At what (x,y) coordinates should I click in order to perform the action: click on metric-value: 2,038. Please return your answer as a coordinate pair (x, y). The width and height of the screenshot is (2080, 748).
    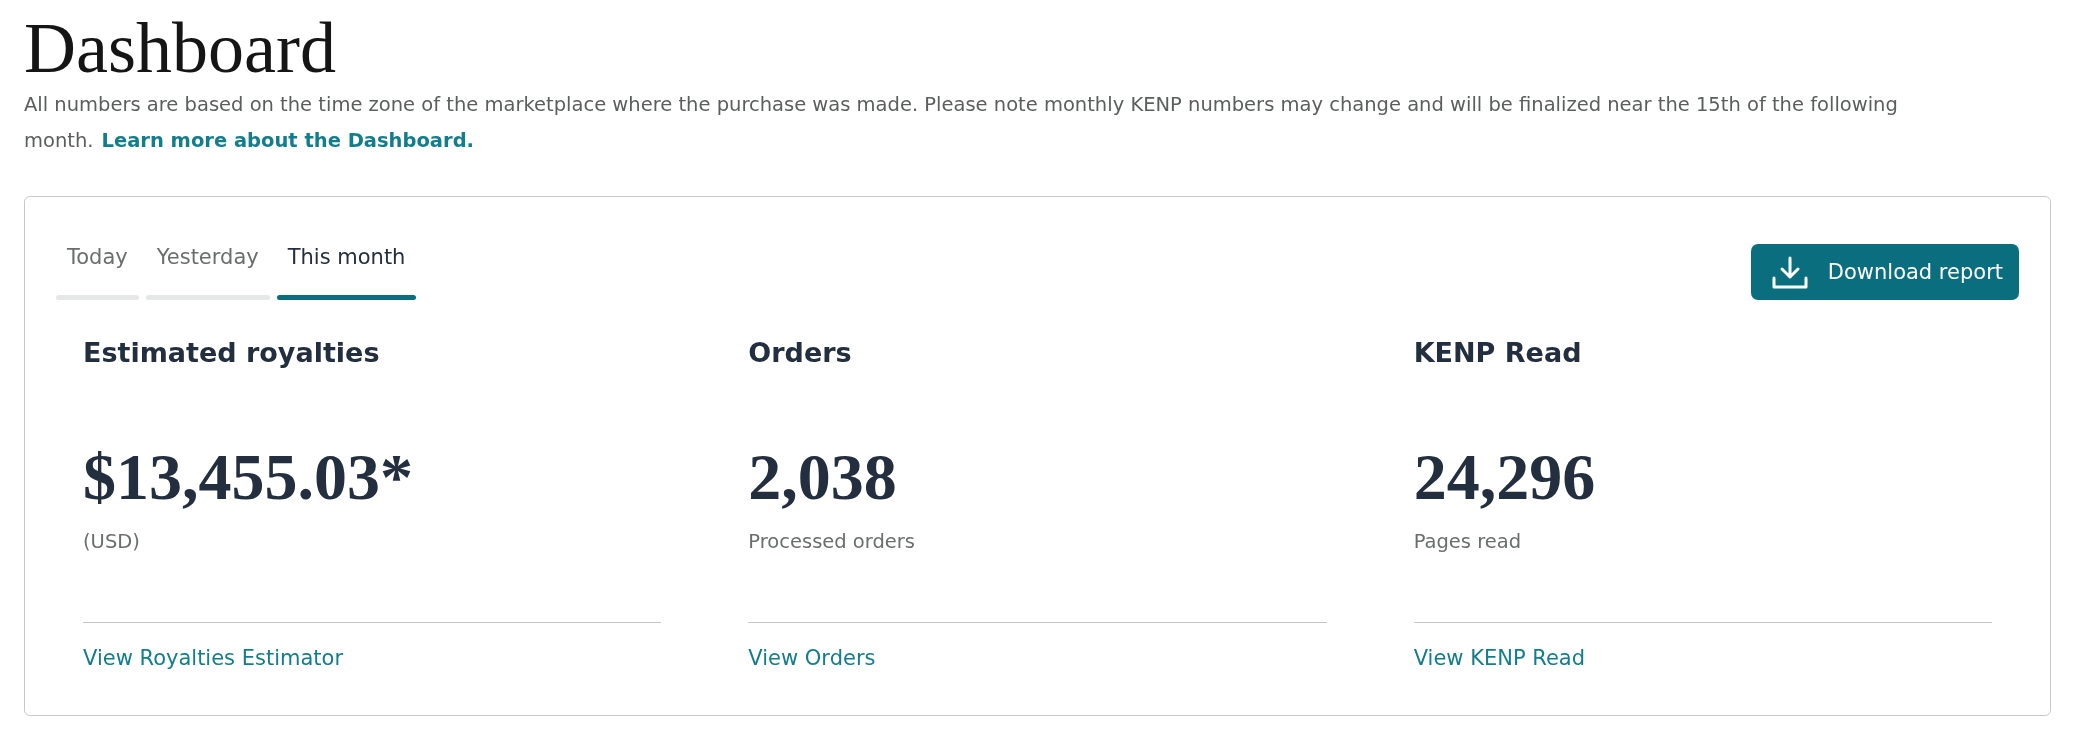
    Looking at the image, I should click on (822, 477).